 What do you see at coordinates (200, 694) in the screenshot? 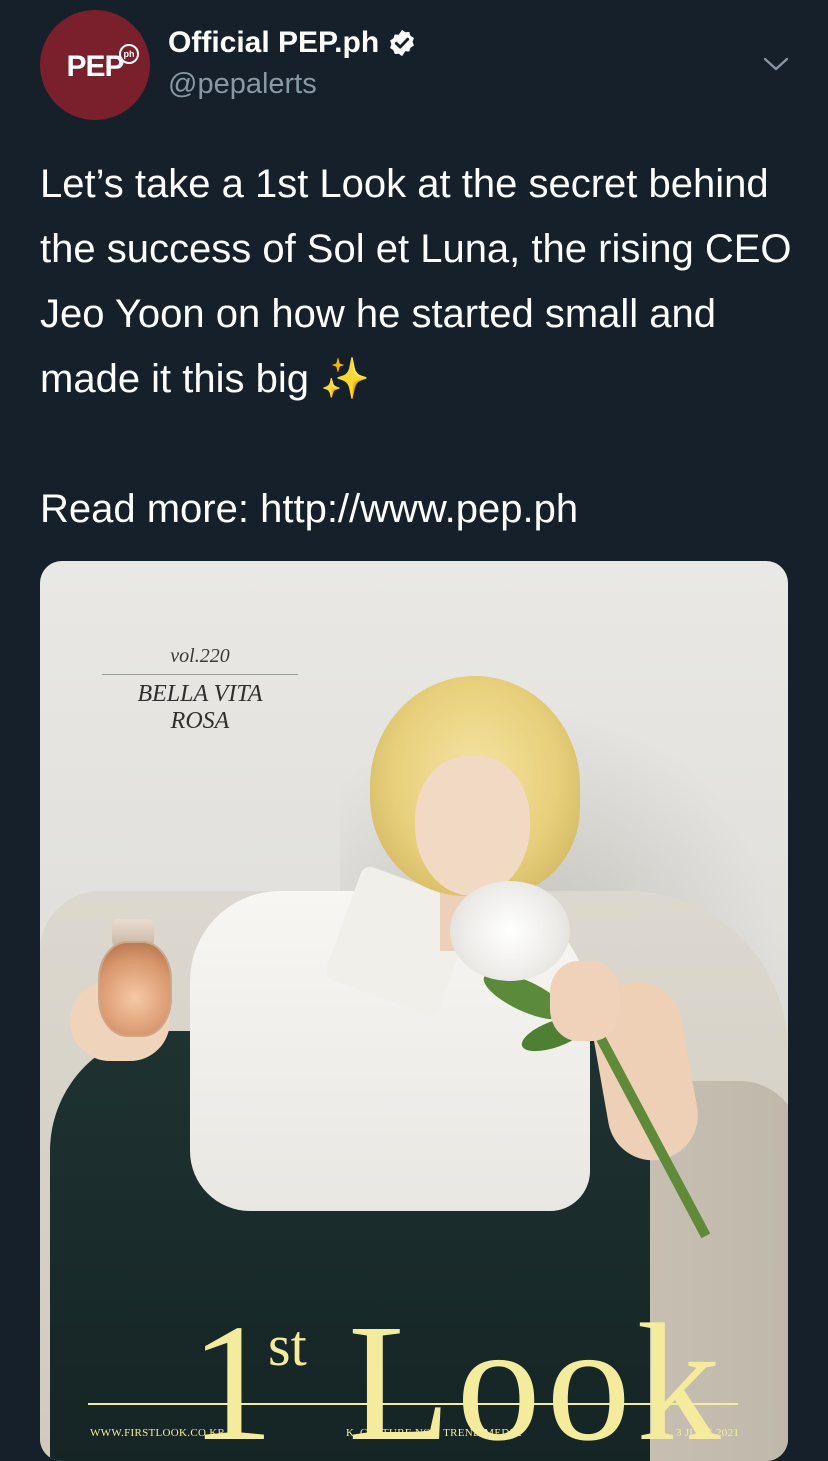
I see `cover-title-line: BELLA VITA` at bounding box center [200, 694].